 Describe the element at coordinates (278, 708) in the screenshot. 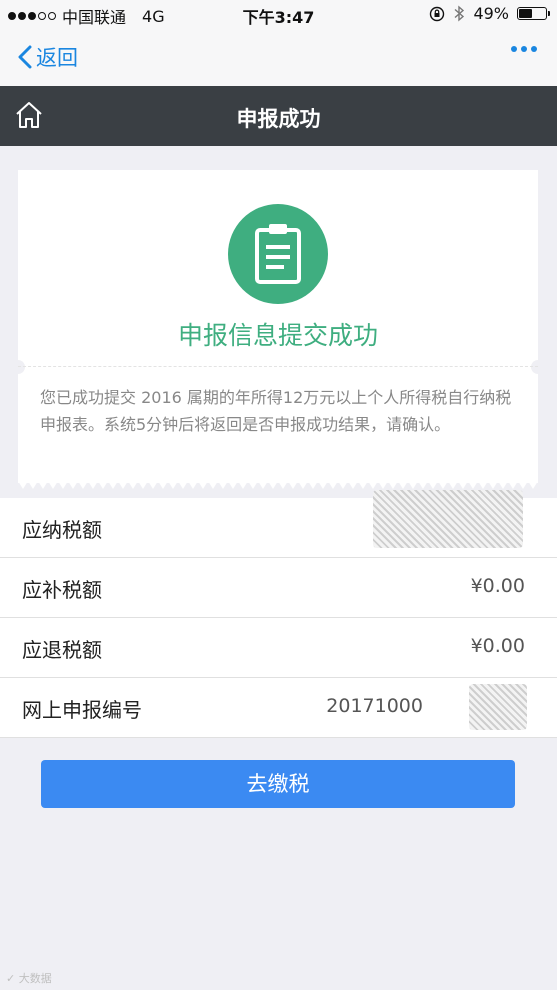

I see `list-item: 网上申报编号 20171000` at that location.